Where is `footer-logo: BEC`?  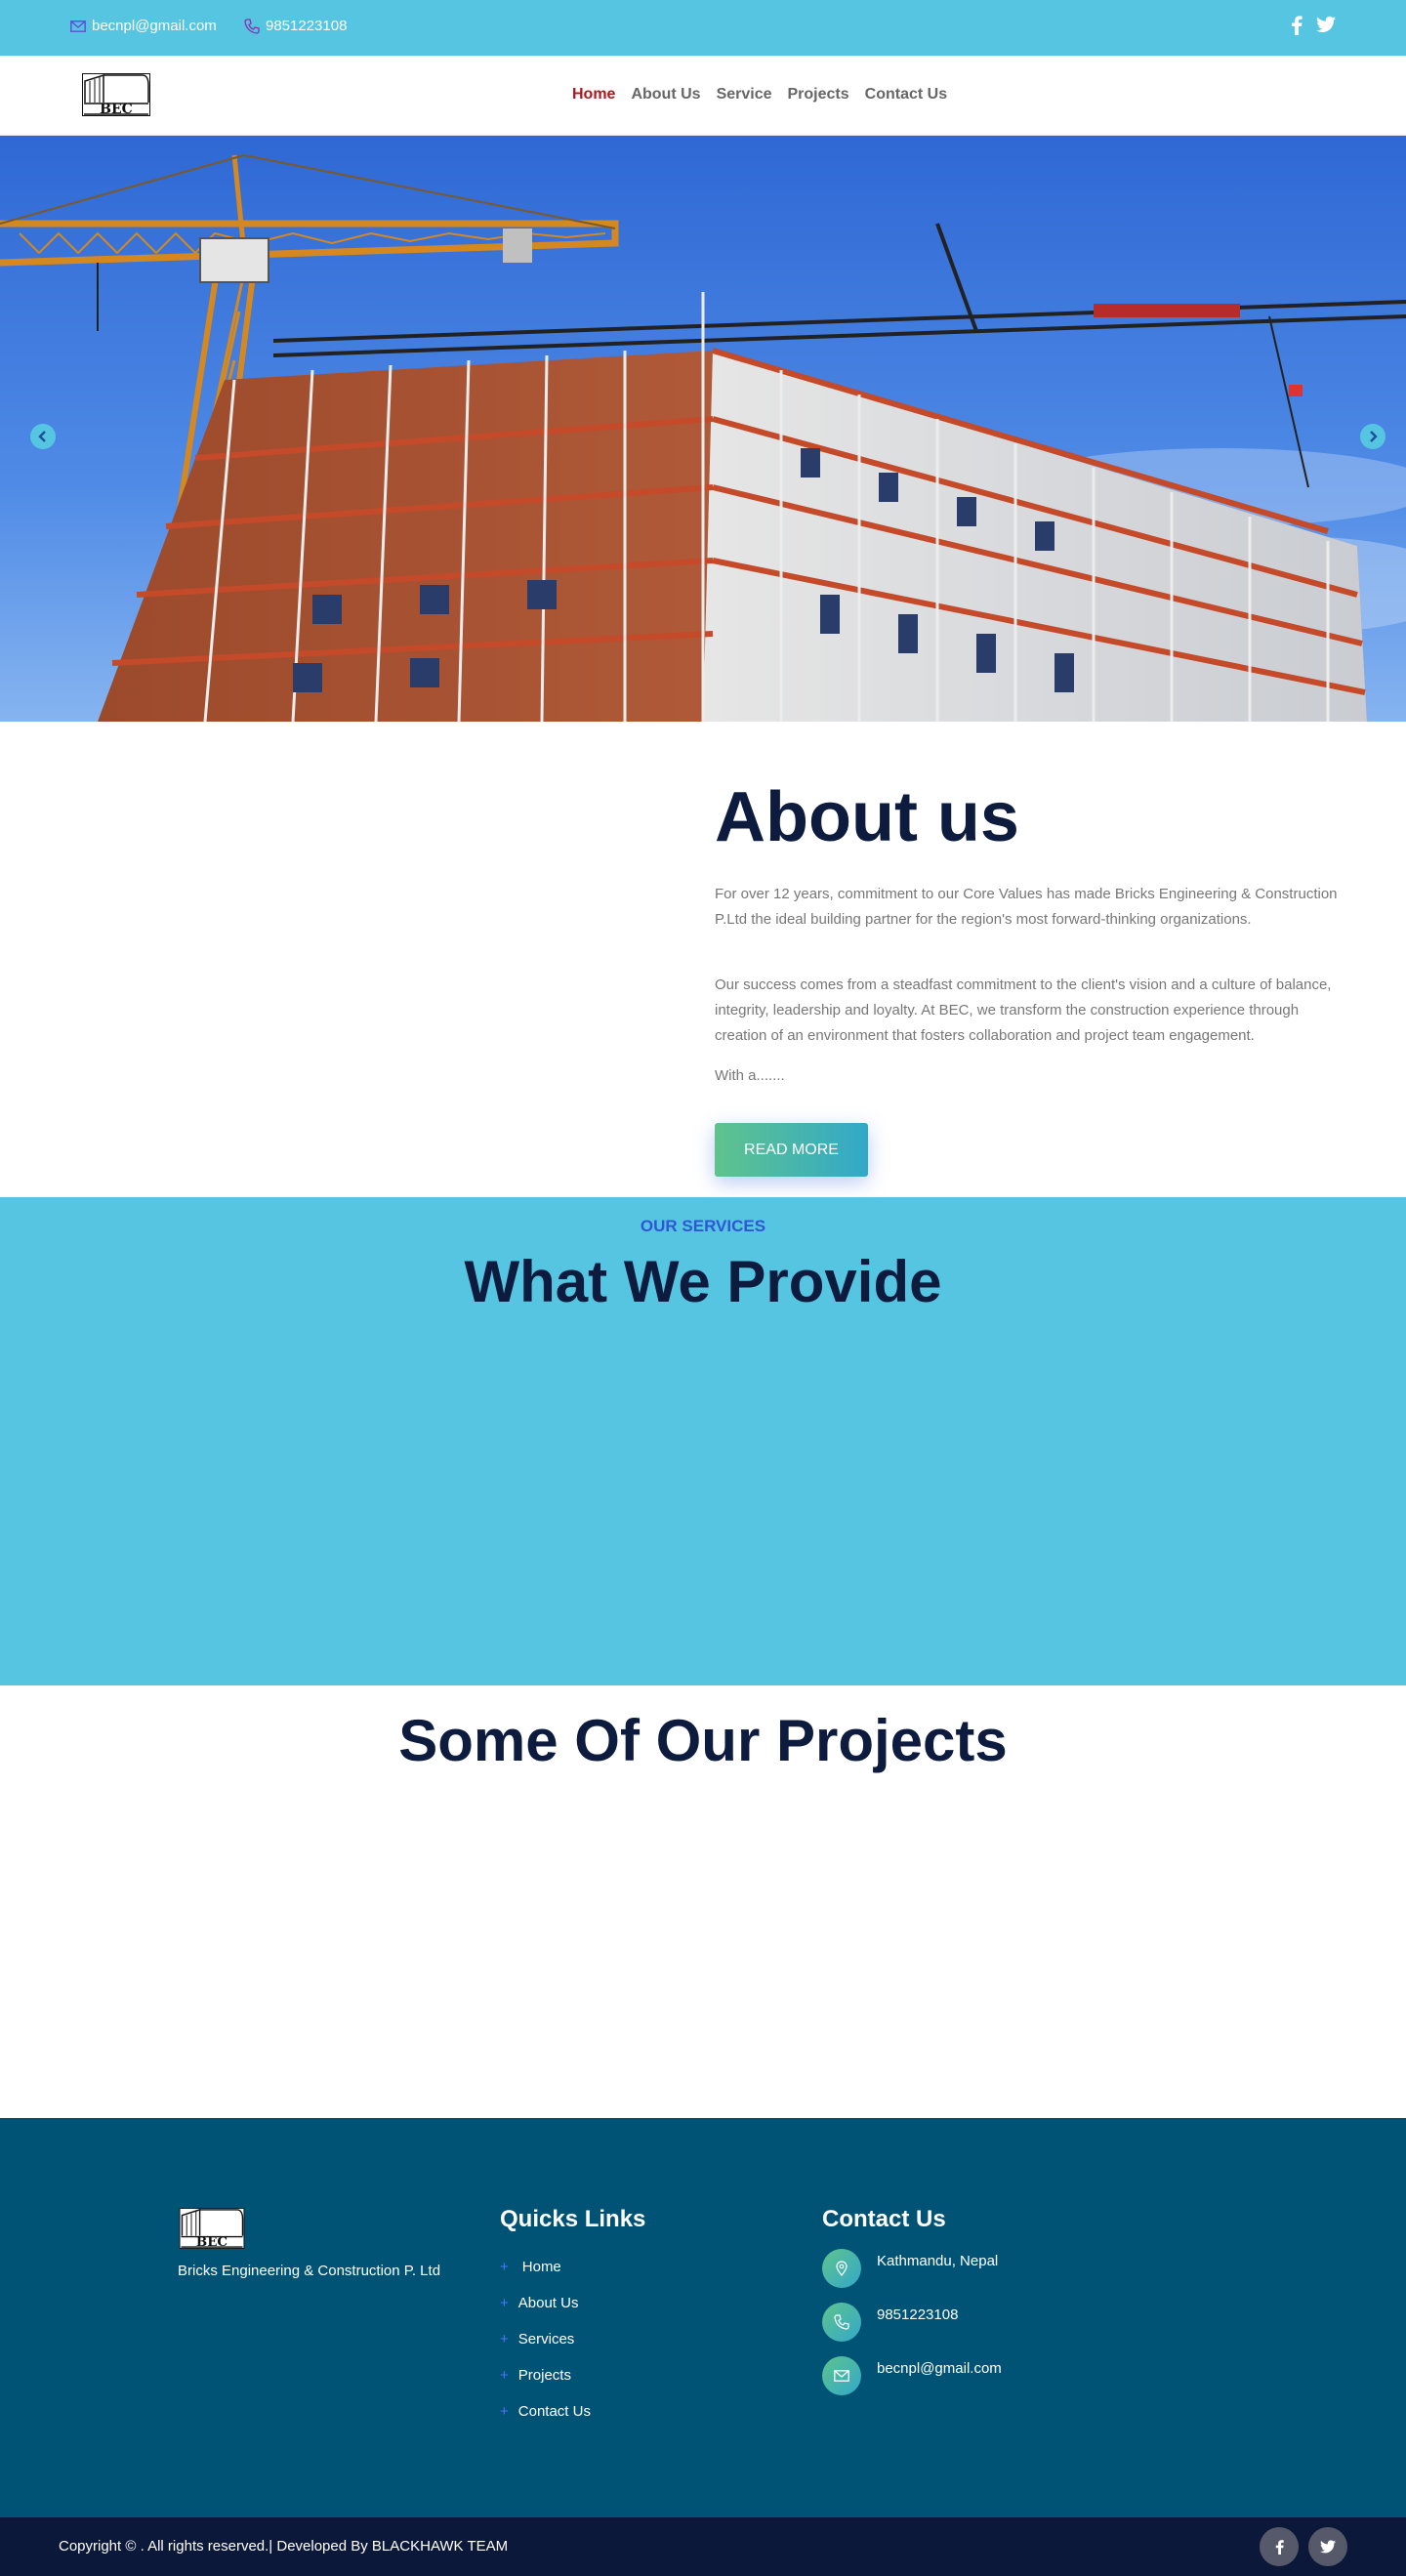 footer-logo: BEC is located at coordinates (212, 2229).